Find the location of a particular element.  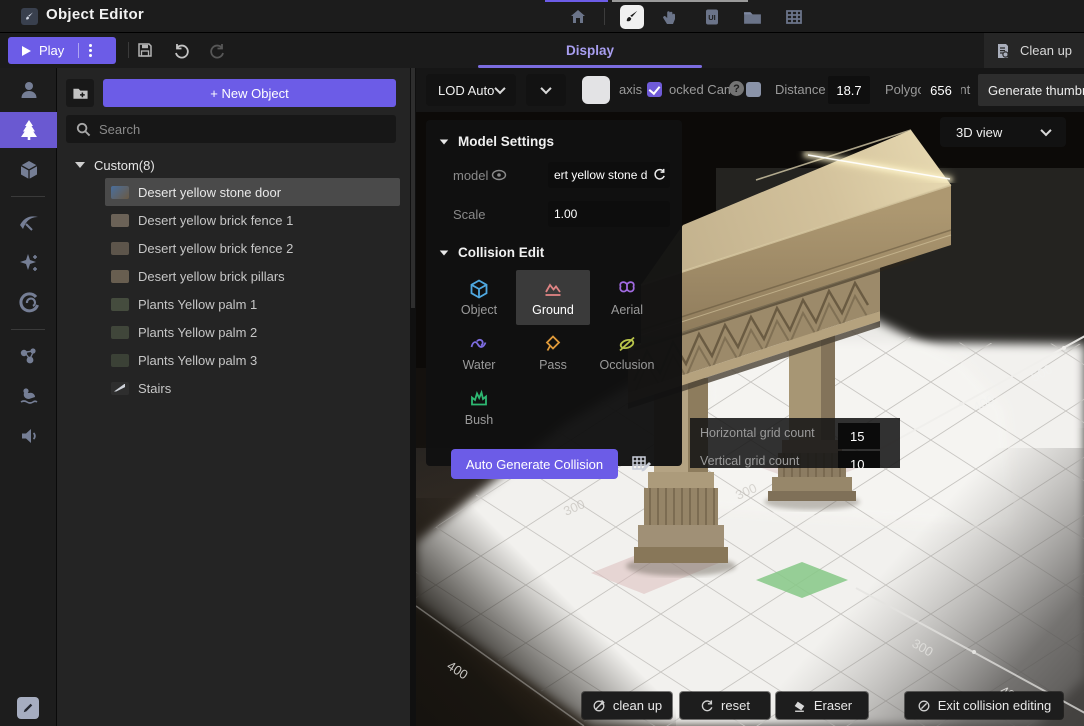

cleanup-label: Clean up is located at coordinates (1046, 50).